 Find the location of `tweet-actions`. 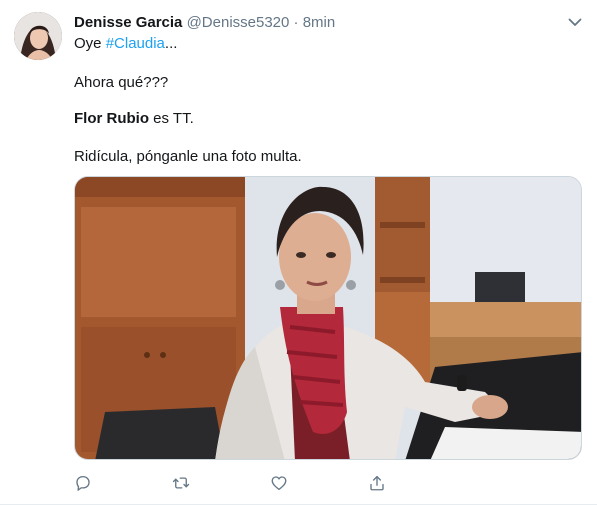

tweet-actions is located at coordinates (324, 485).